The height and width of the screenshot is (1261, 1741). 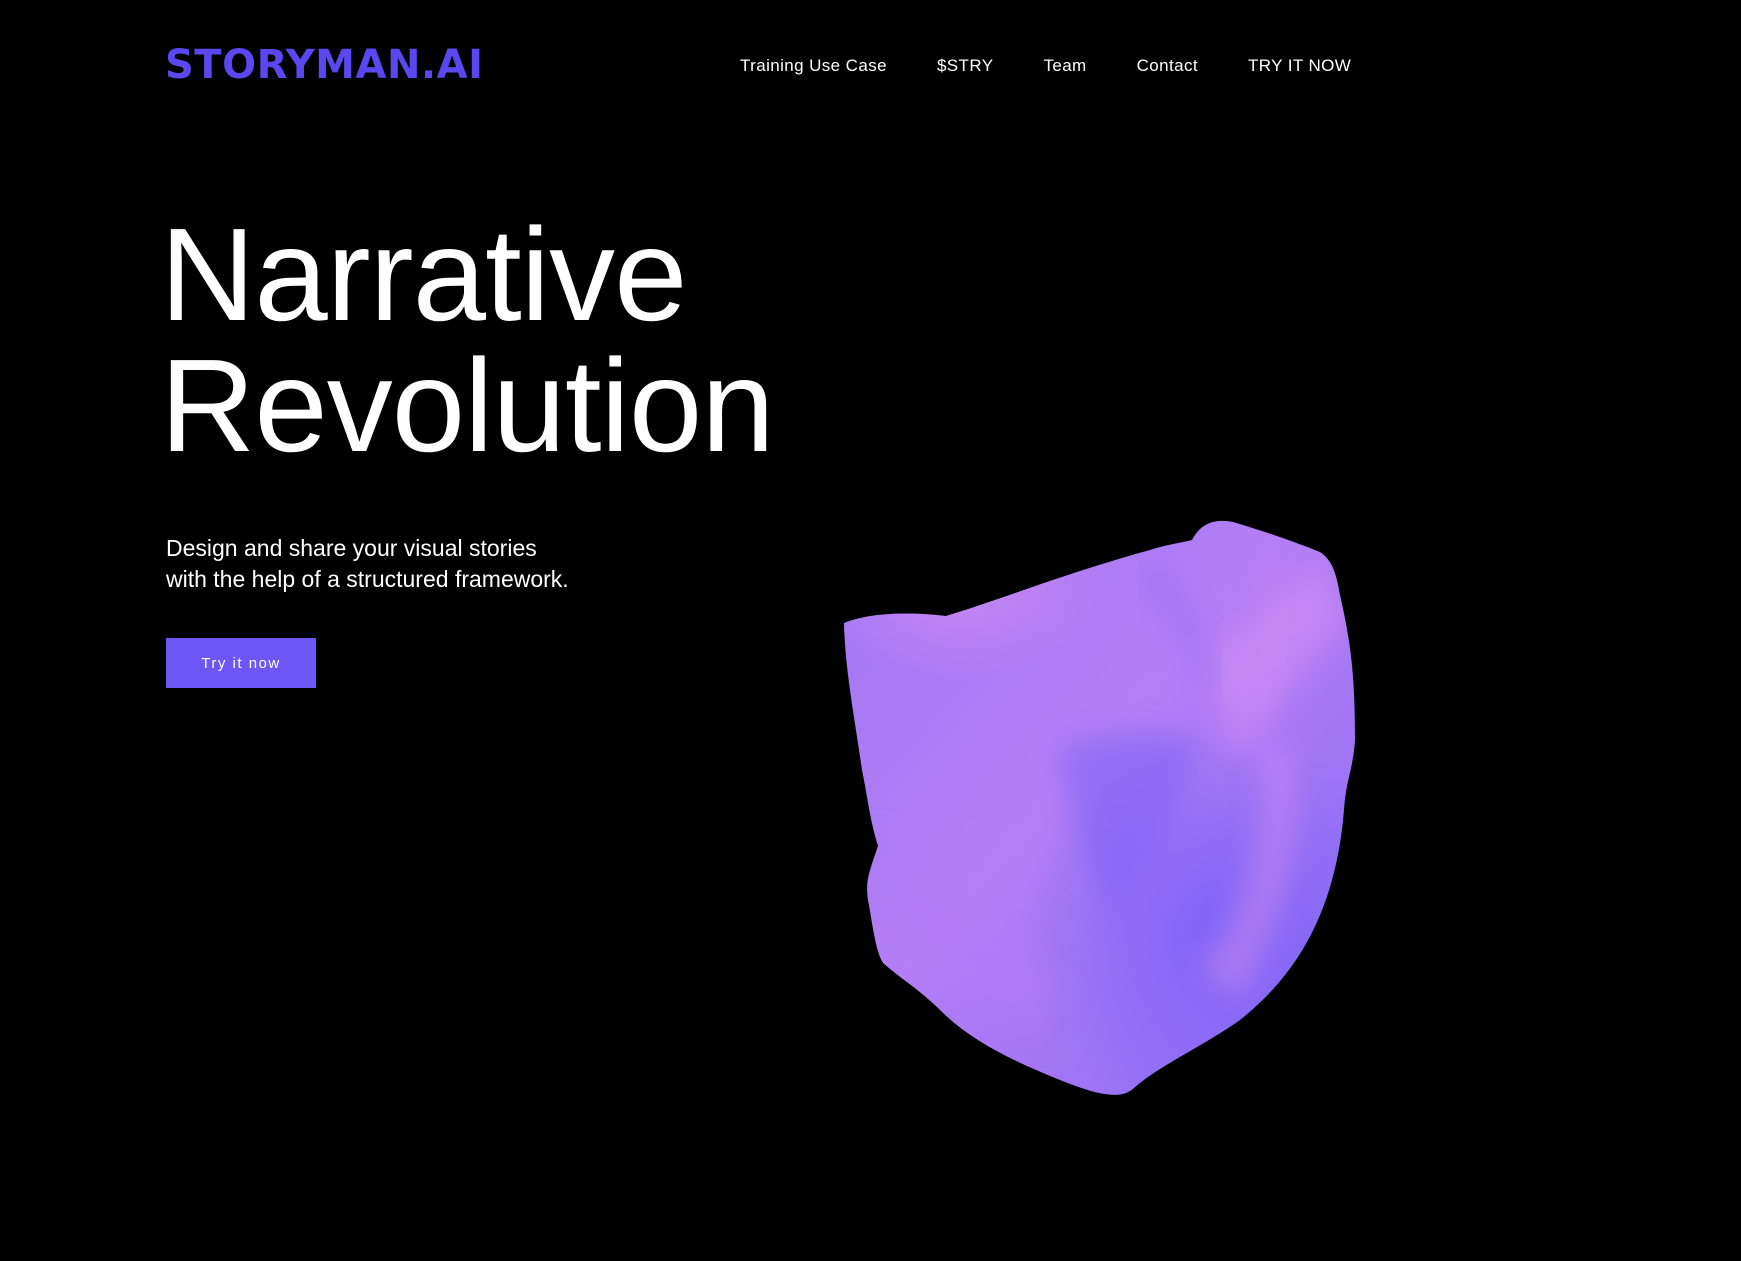 I want to click on nav-item: Training Use Case, so click(x=813, y=66).